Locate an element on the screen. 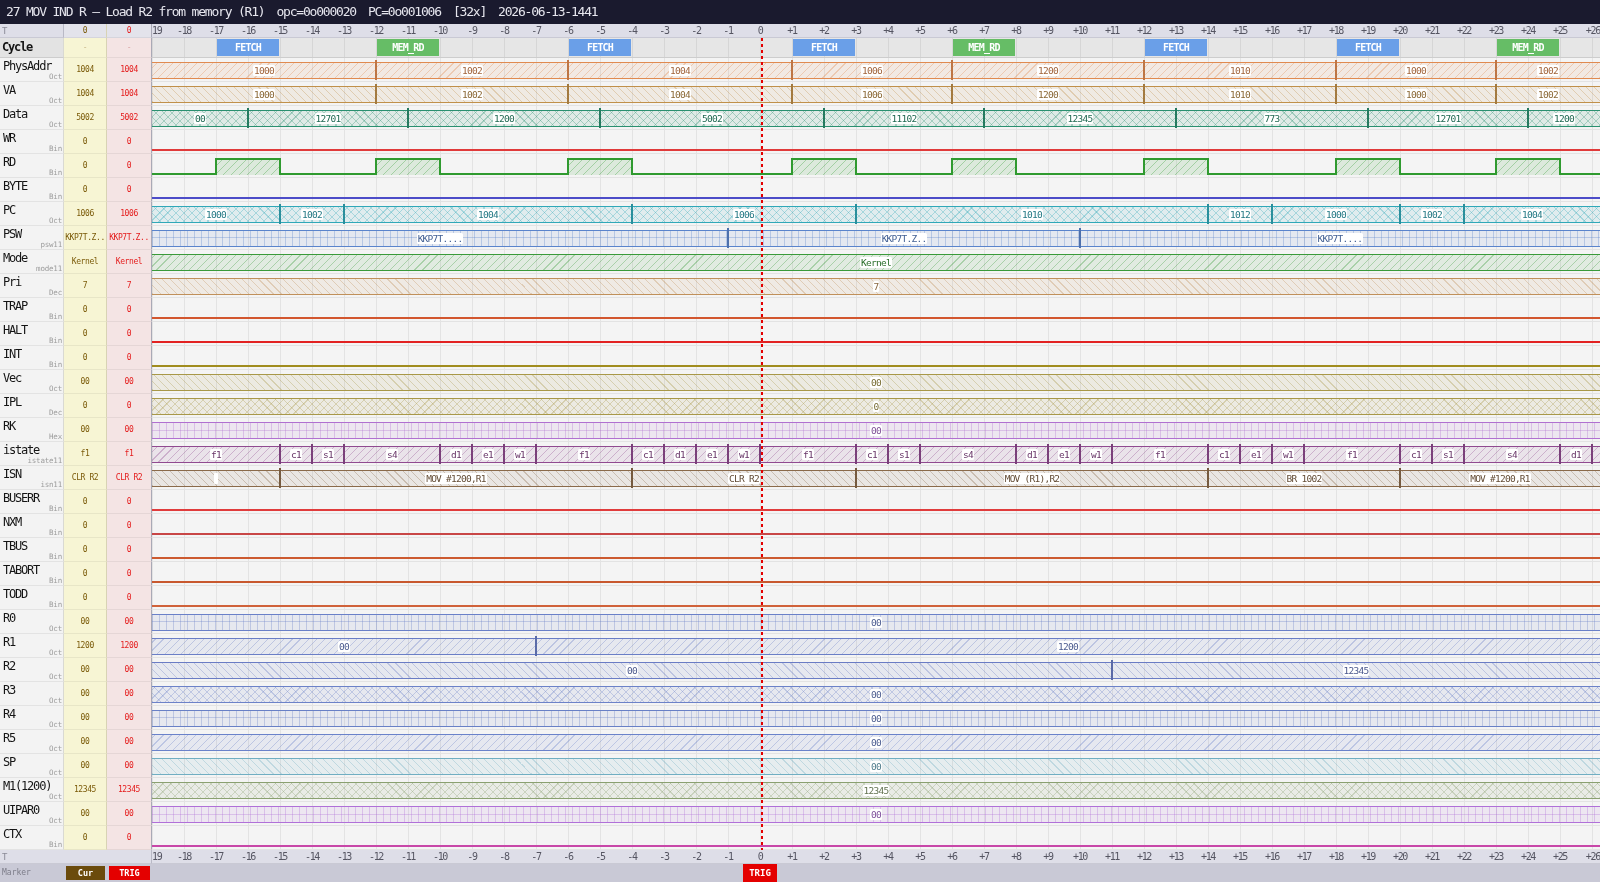 This screenshot has width=1600, height=882. tick-label: +10 is located at coordinates (1080, 30).